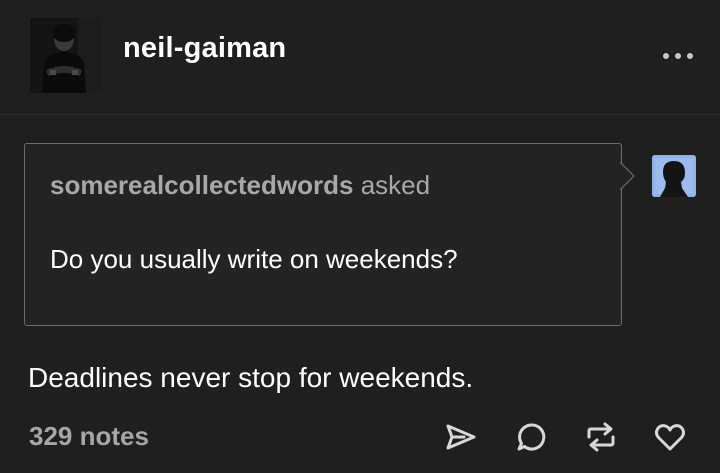  What do you see at coordinates (678, 56) in the screenshot?
I see `more-options-icon` at bounding box center [678, 56].